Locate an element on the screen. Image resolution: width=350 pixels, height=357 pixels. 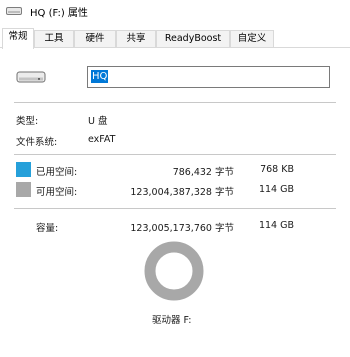
window-title: HQ (F:) 属性 is located at coordinates (59, 13).